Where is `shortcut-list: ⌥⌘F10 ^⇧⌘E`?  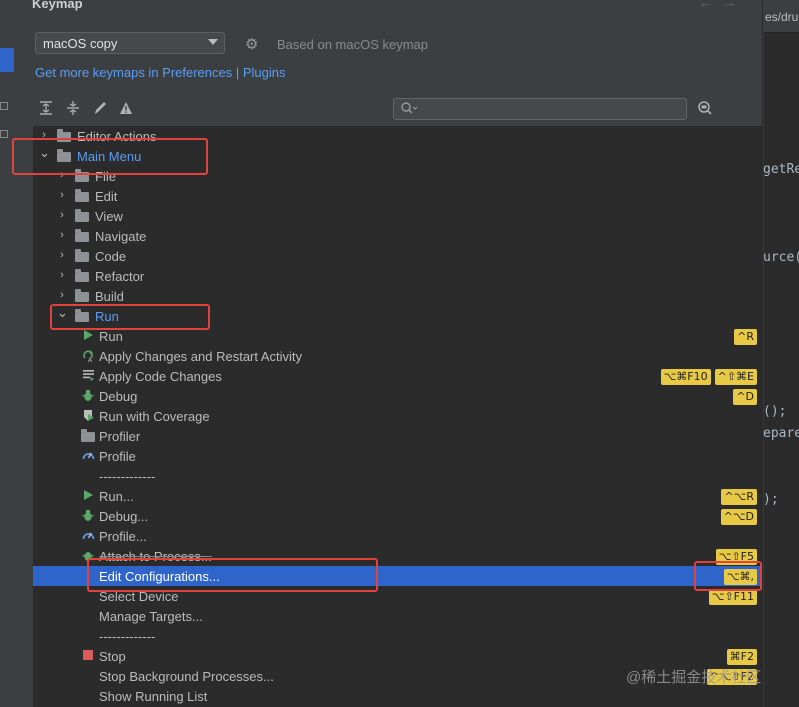
shortcut-list: ⌥⌘F10 ^⇧⌘E is located at coordinates (707, 376).